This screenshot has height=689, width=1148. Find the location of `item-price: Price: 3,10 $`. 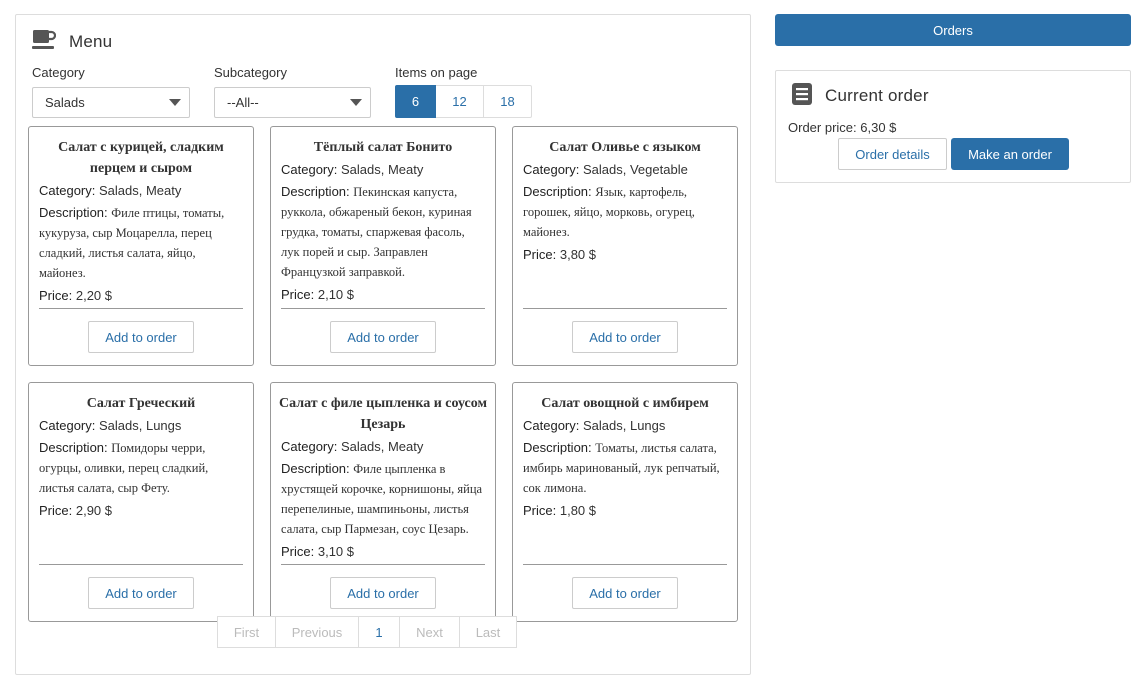

item-price: Price: 3,10 $ is located at coordinates (383, 551).